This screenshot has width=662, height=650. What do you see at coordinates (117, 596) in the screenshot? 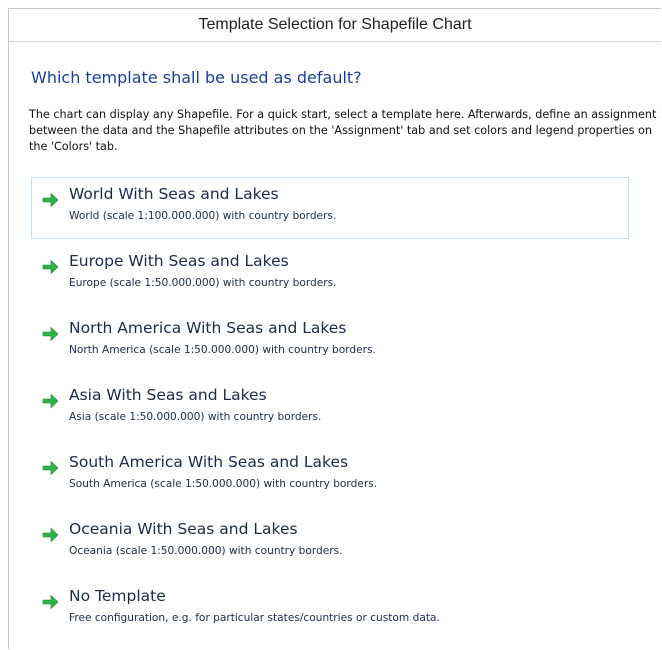
I see `template-option-title: No Template` at bounding box center [117, 596].